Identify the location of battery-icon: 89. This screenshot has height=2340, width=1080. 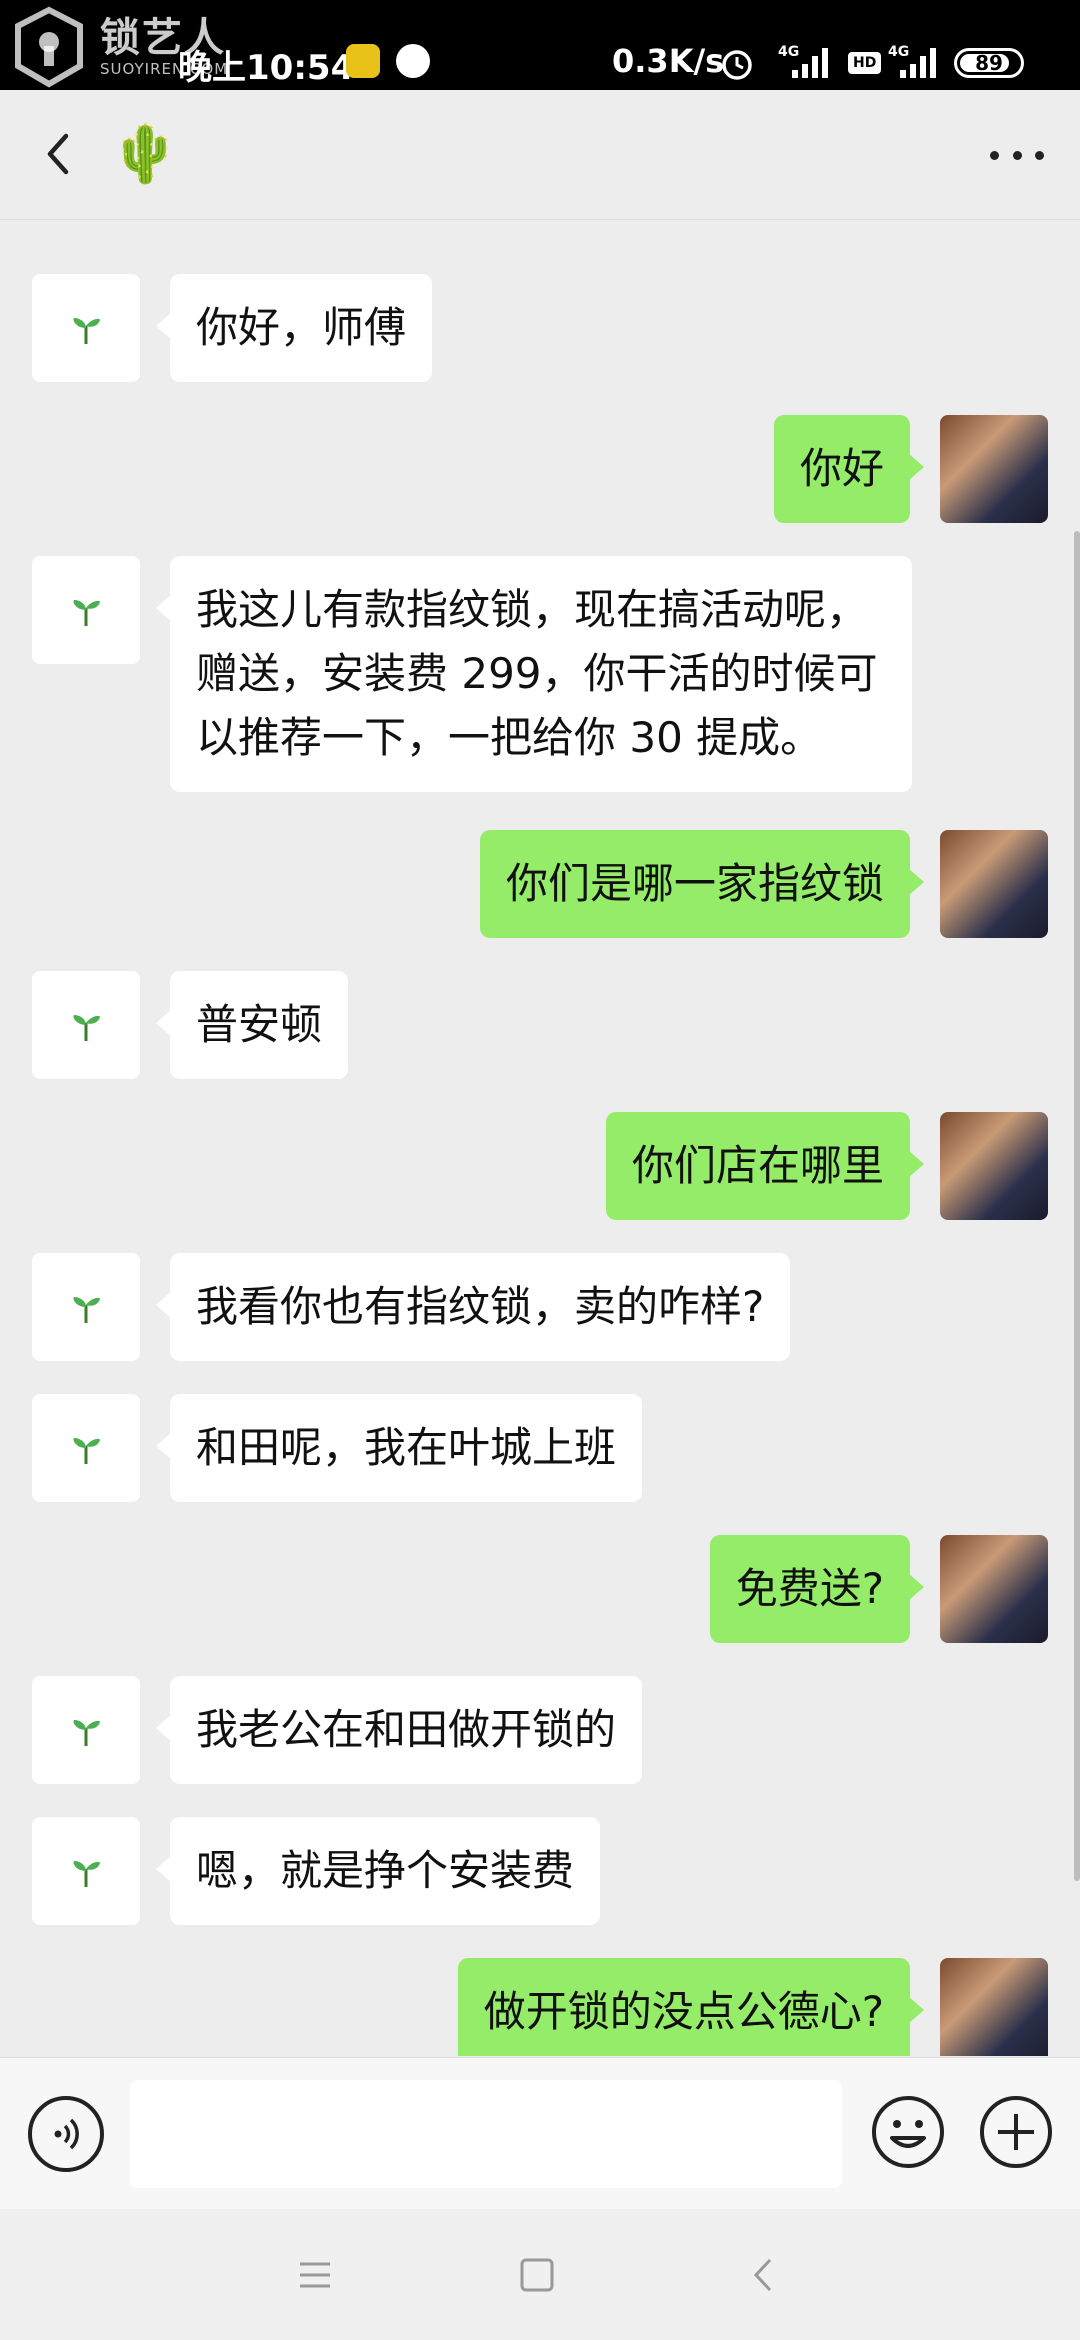
(989, 63).